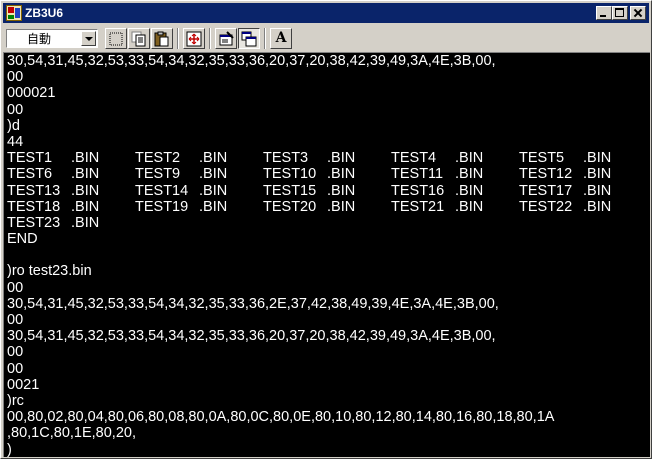 The height and width of the screenshot is (459, 652). What do you see at coordinates (418, 190) in the screenshot?
I see `file-name: TEST16` at bounding box center [418, 190].